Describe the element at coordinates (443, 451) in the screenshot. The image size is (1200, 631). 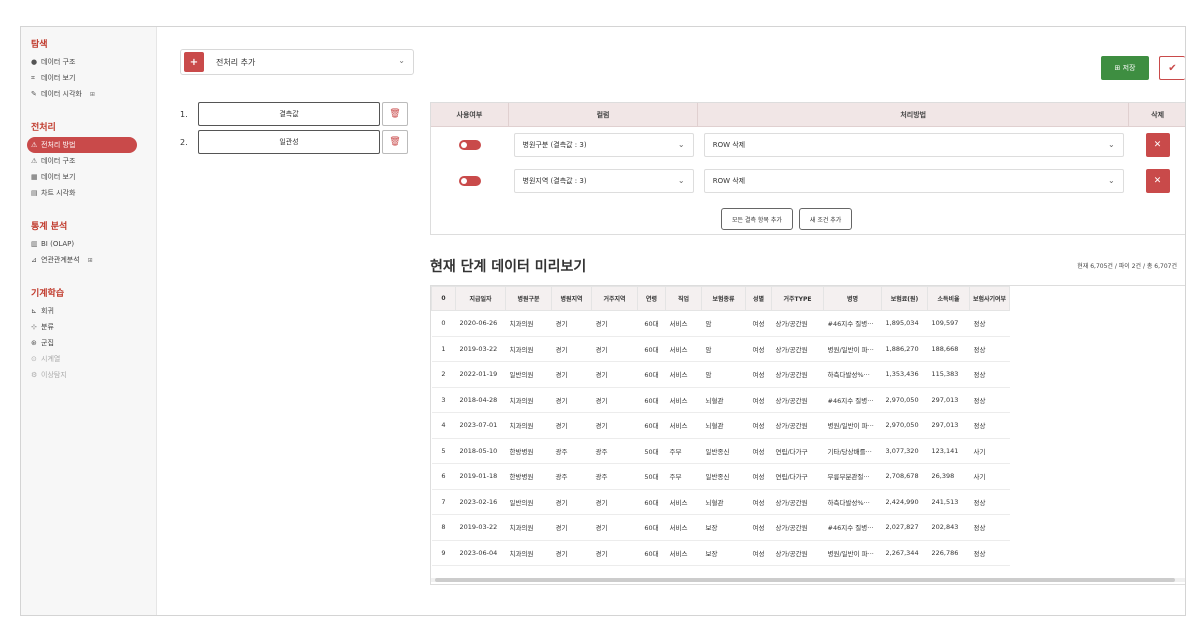
I see `table-cell: 5` at that location.